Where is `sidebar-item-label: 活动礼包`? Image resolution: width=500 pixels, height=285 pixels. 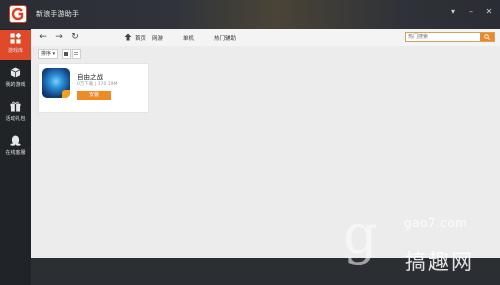 sidebar-item-label: 活动礼包 is located at coordinates (15, 119).